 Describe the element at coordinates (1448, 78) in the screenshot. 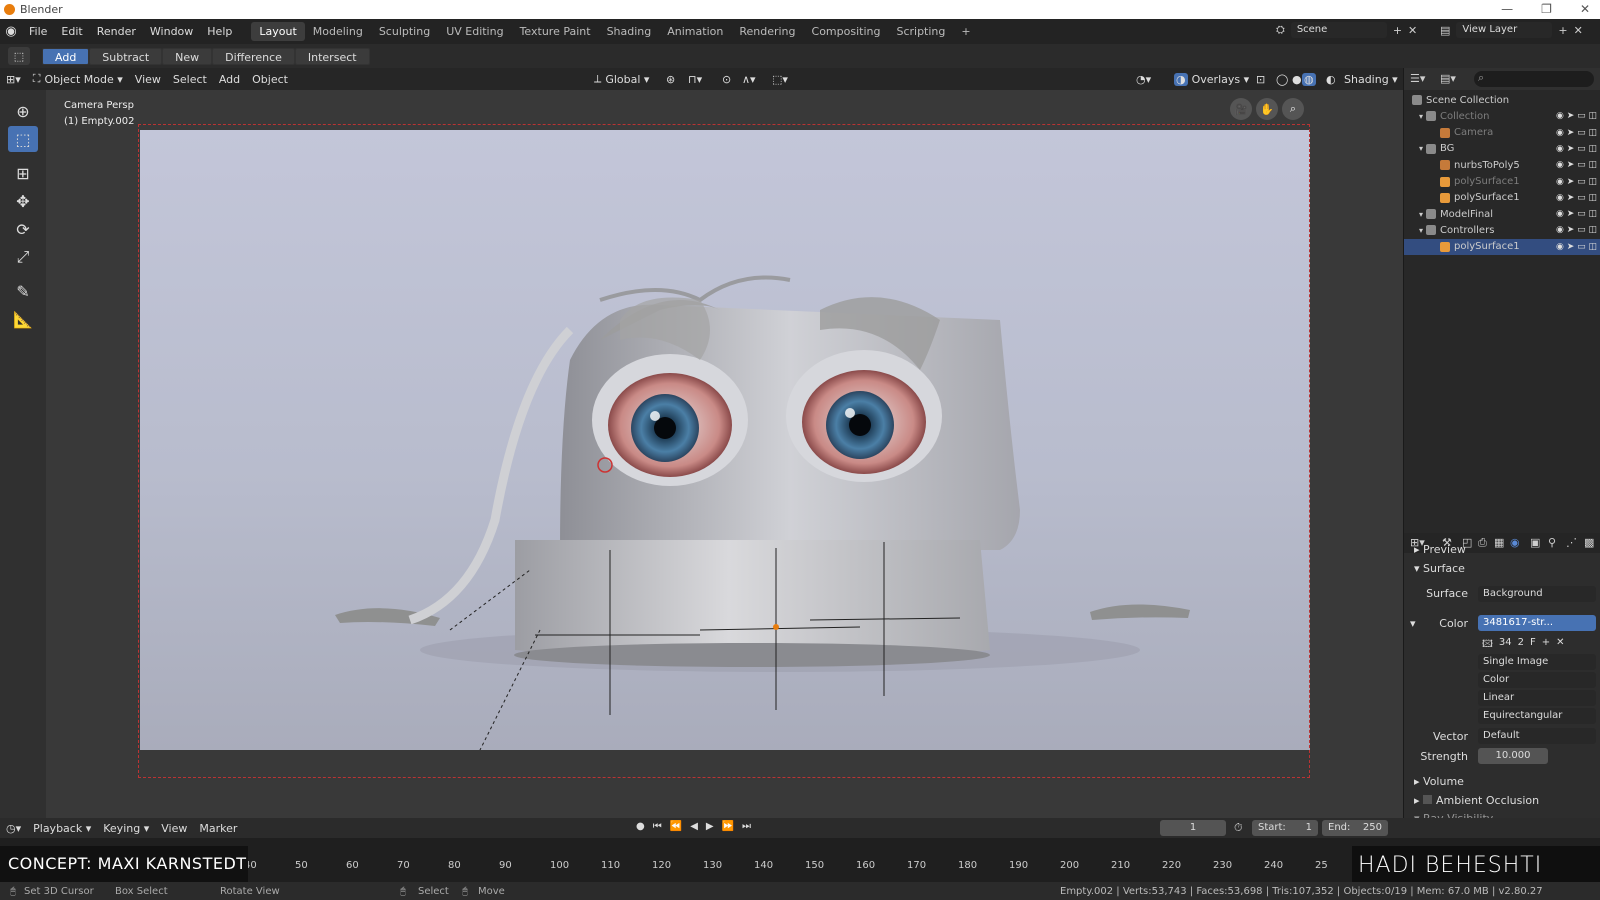

I see `display-mode-icon: ▤▾` at that location.